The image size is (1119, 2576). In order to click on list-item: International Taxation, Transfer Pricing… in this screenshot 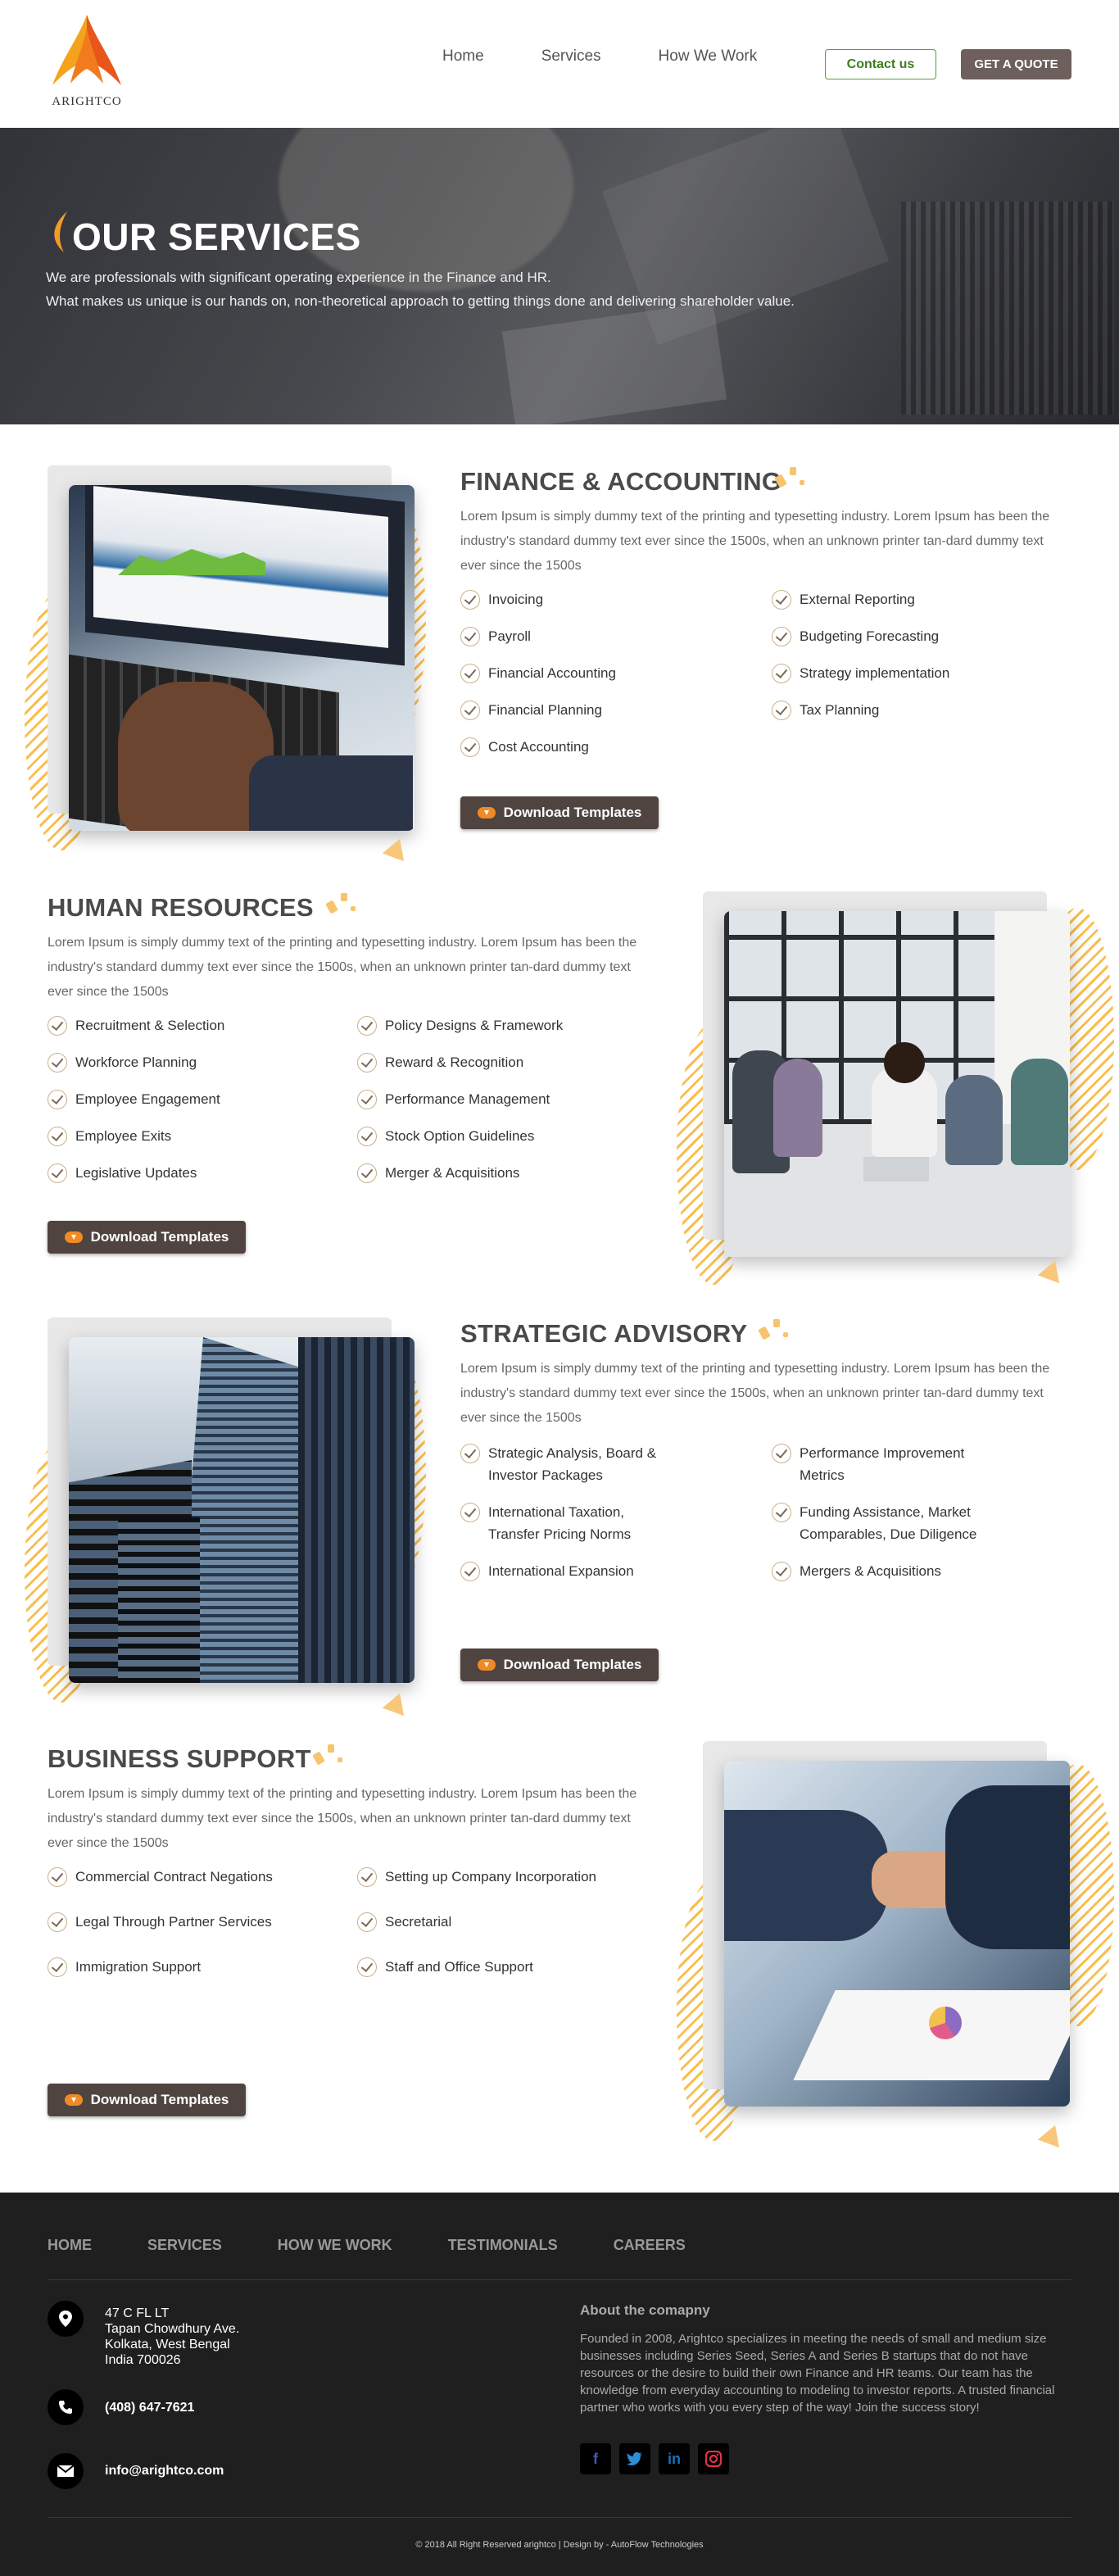, I will do `click(616, 1523)`.